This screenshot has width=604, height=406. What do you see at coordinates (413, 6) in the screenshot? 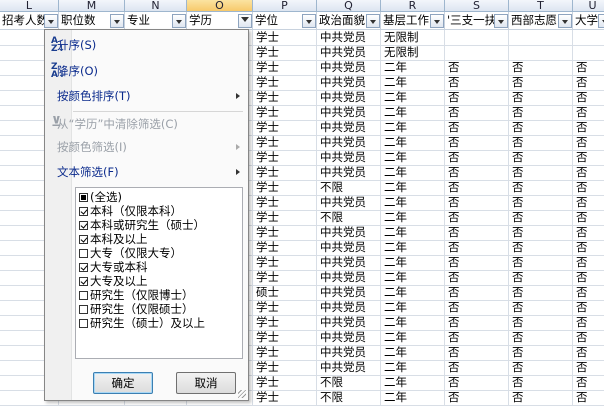
I see `column-letter-r: R` at bounding box center [413, 6].